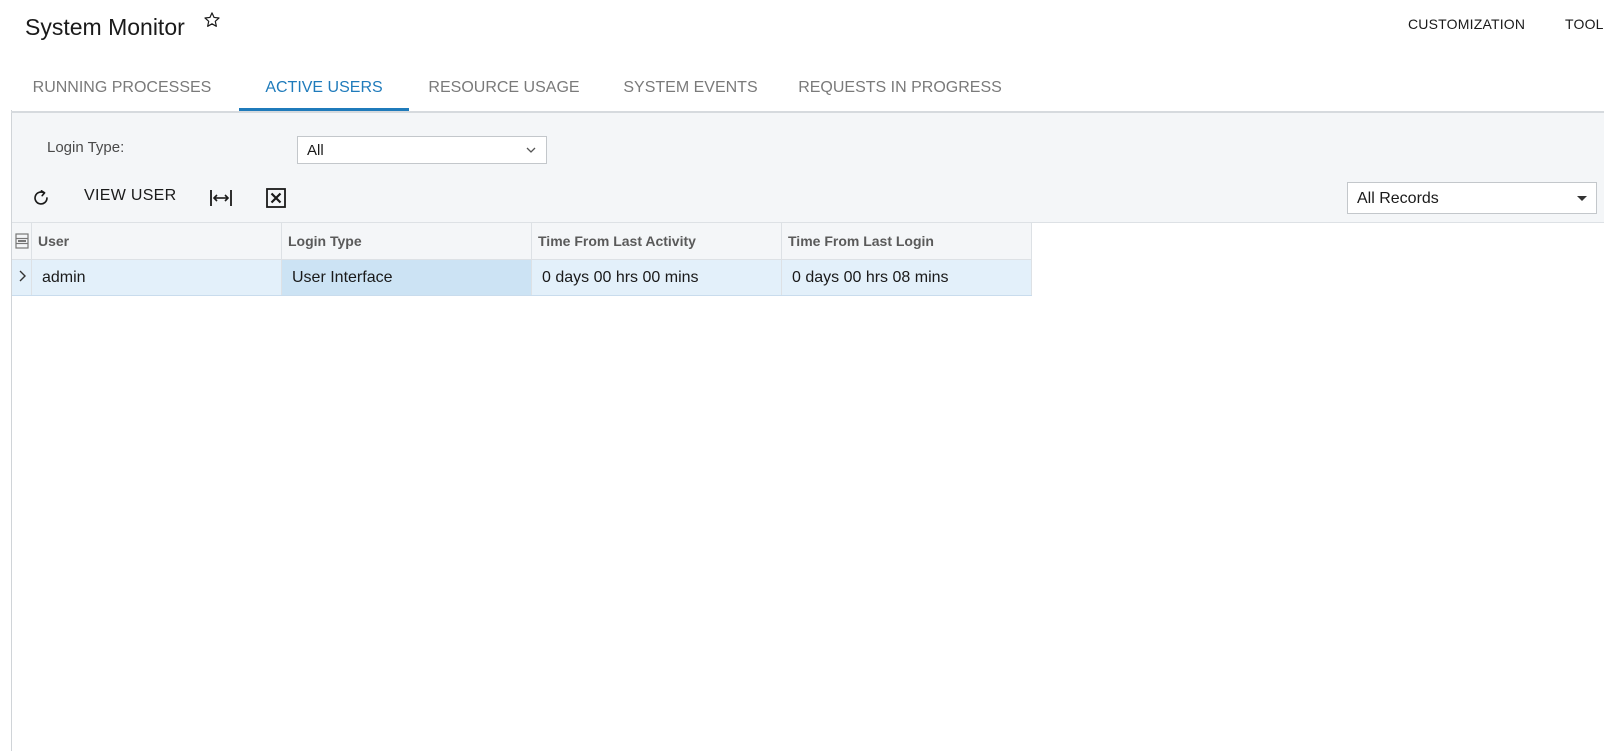 Image resolution: width=1604 pixels, height=751 pixels. Describe the element at coordinates (86, 147) in the screenshot. I see `login-type-label: Login Type:` at that location.